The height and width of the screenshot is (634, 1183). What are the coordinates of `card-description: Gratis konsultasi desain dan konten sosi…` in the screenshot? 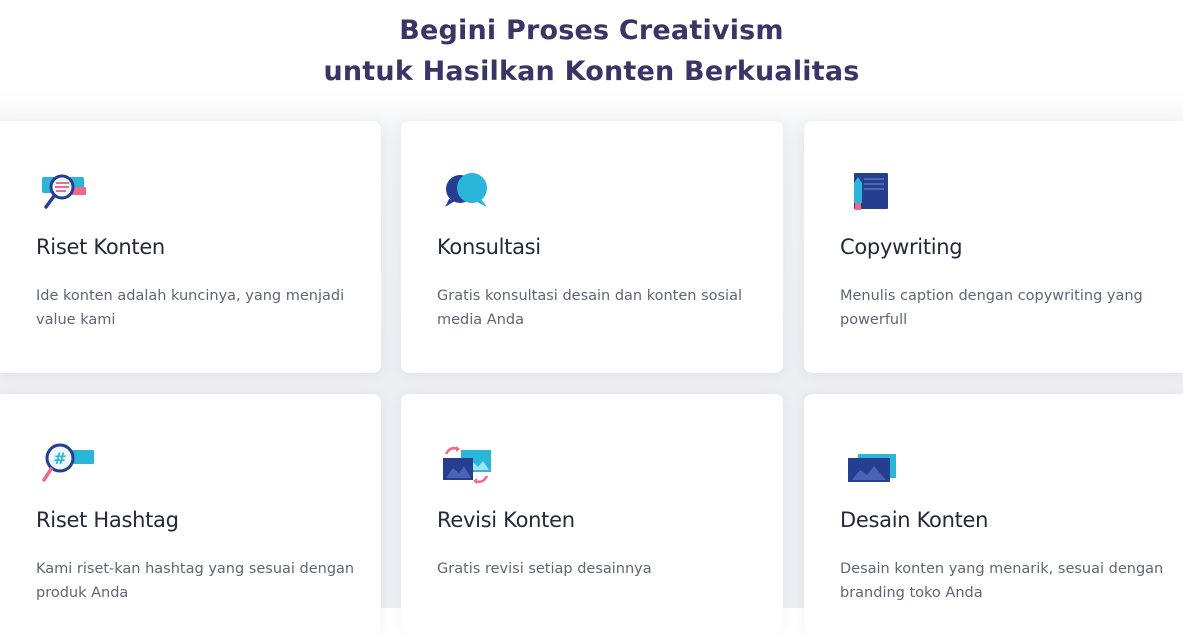 It's located at (589, 308).